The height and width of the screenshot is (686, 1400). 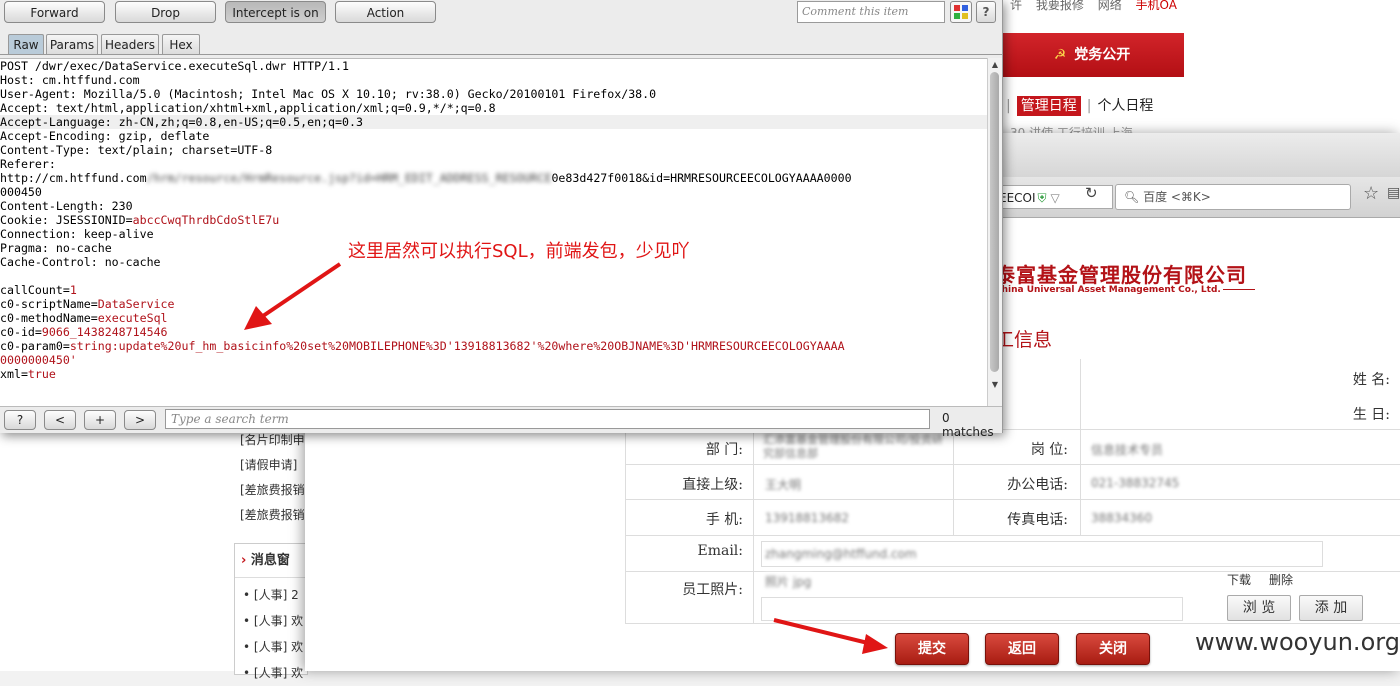 I want to click on help-button: ?, so click(x=986, y=12).